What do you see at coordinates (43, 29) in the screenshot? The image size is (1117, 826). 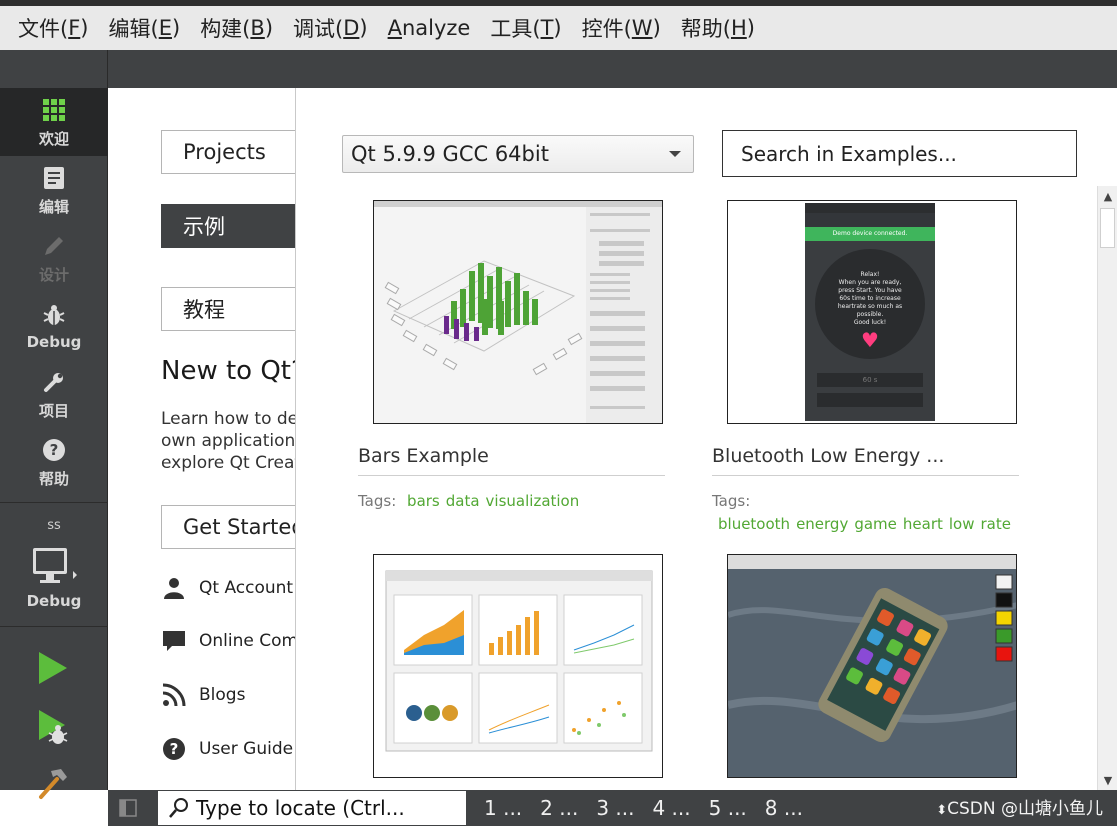 I see `menu-label: 文件(` at bounding box center [43, 29].